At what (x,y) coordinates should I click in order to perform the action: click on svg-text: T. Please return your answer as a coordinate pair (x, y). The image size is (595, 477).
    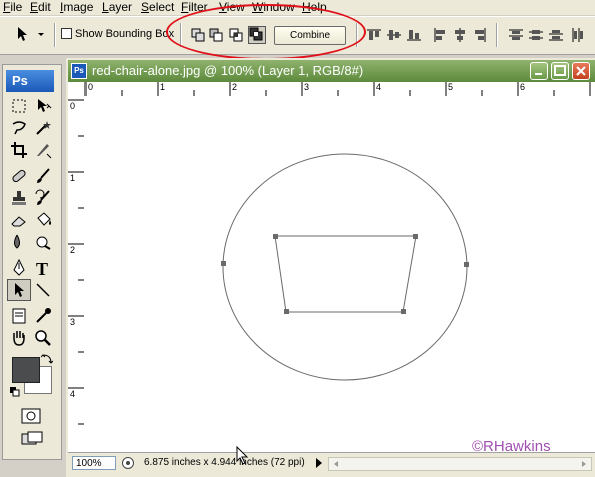
    Looking at the image, I should click on (42, 268).